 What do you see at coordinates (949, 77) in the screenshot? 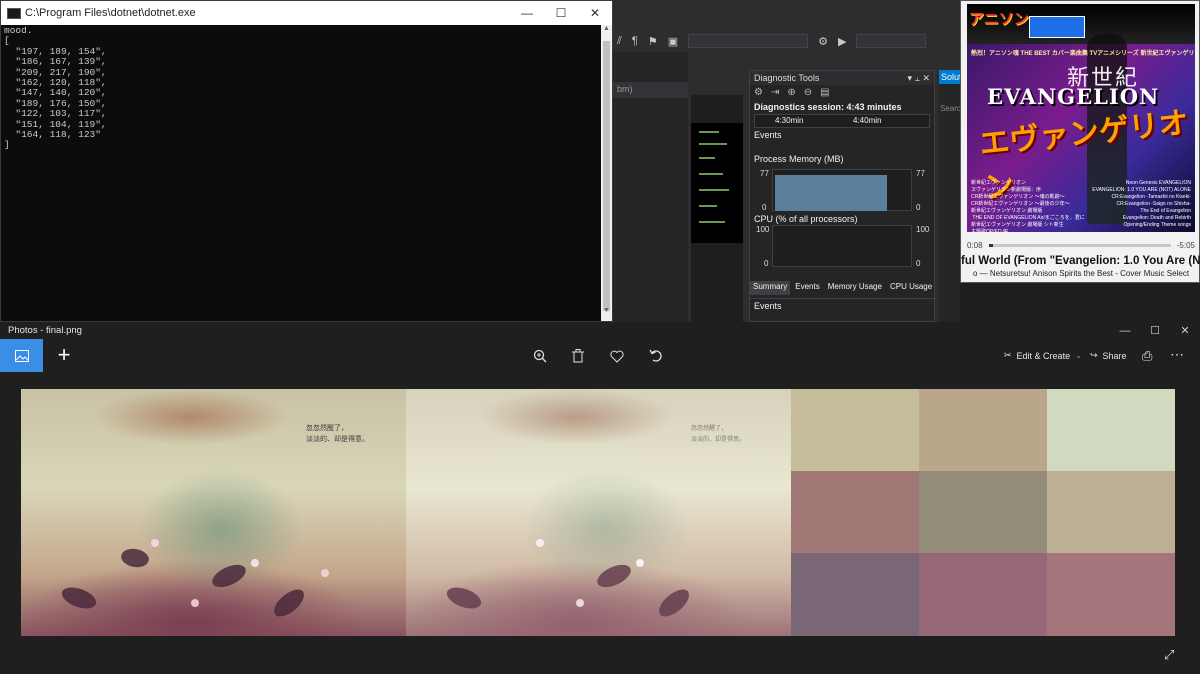
I see `solution-explorer-tab: Soluti` at bounding box center [949, 77].